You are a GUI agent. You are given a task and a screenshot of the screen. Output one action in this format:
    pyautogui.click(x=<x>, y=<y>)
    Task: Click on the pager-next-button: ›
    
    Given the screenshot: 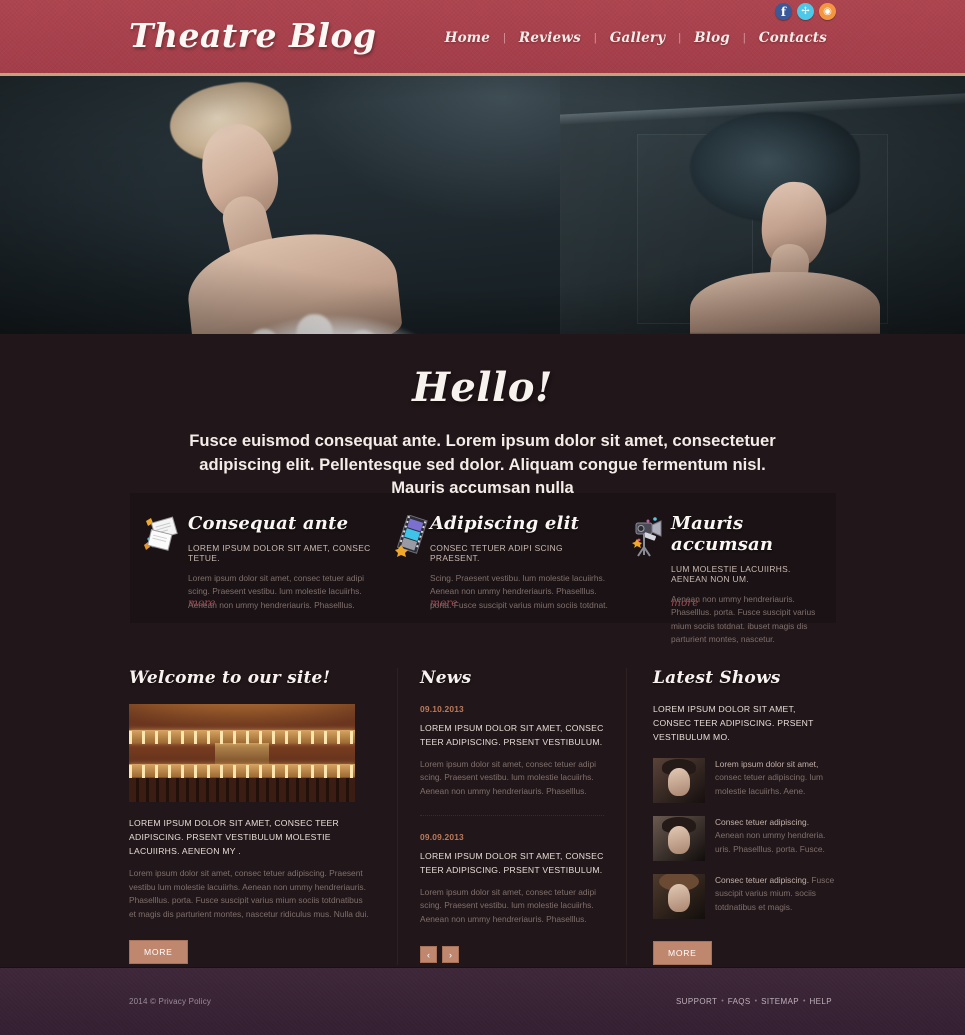 What is the action you would take?
    pyautogui.click(x=450, y=955)
    